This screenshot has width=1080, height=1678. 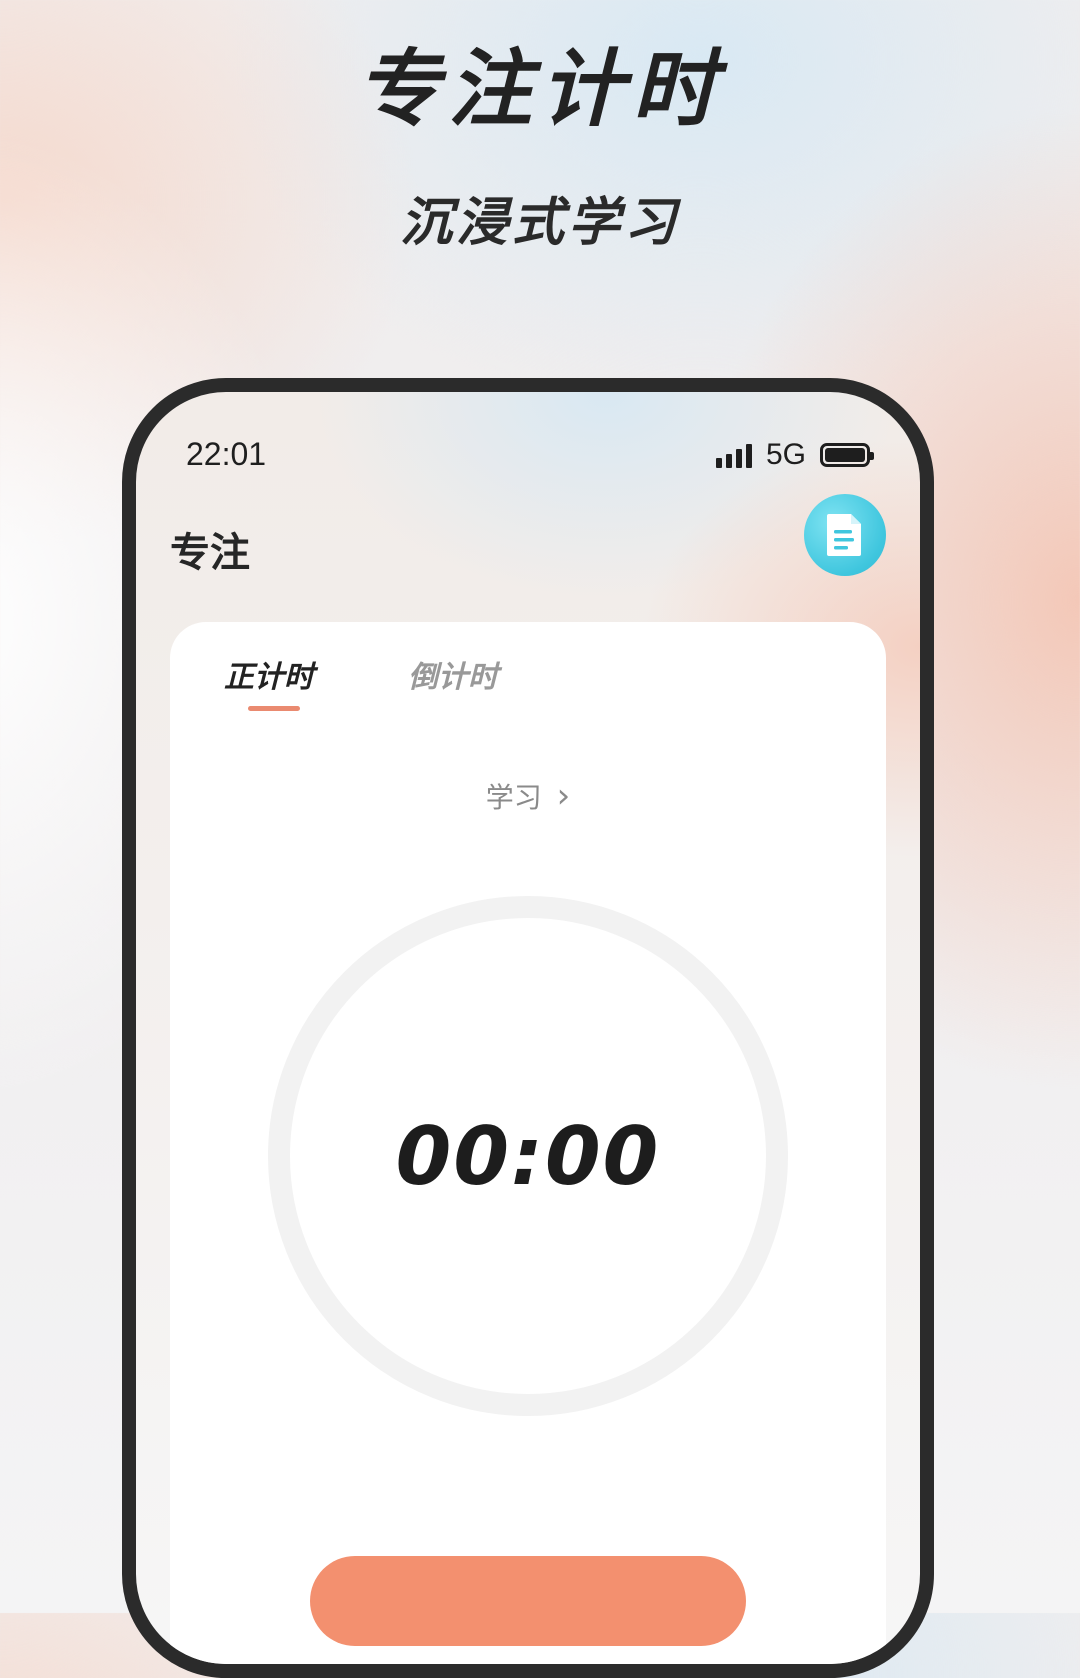 What do you see at coordinates (539, 89) in the screenshot?
I see `promo-headline: 专注计时` at bounding box center [539, 89].